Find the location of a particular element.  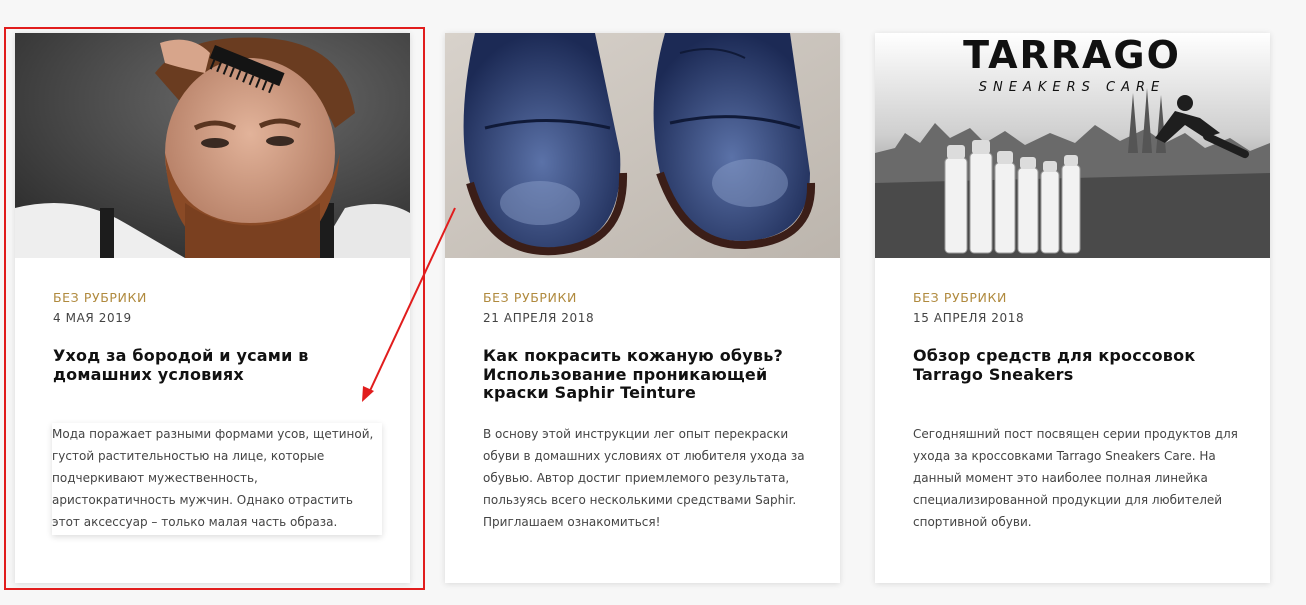

post-date: 21 апреля 2018 is located at coordinates (539, 318).